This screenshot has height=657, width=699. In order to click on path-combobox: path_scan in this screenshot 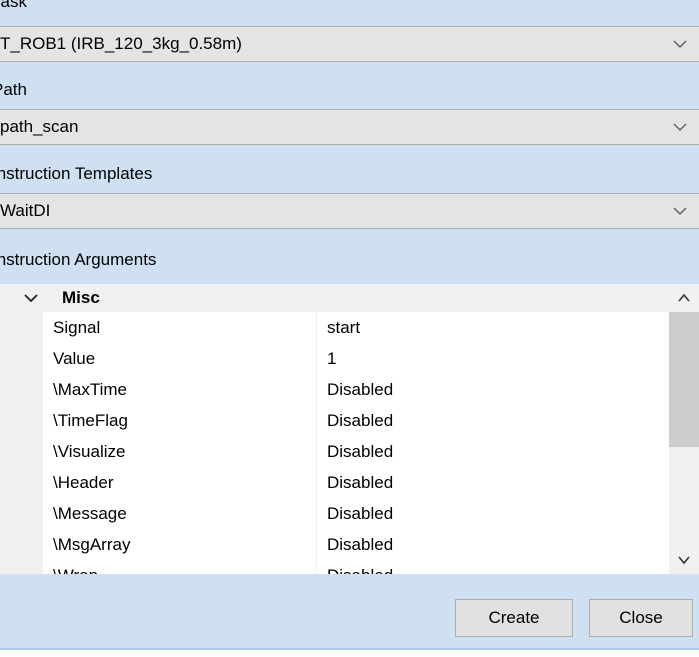, I will do `click(349, 127)`.